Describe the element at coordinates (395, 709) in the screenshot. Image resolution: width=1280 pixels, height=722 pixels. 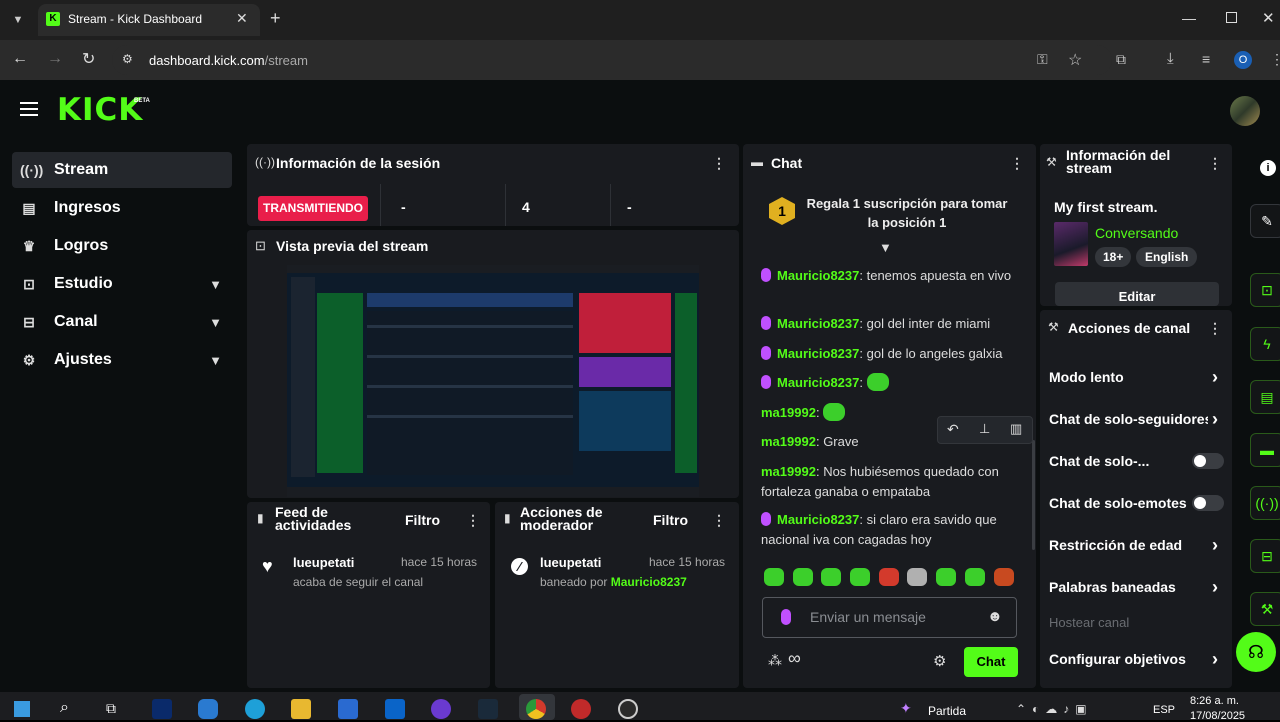
I see `outlook-icon` at that location.